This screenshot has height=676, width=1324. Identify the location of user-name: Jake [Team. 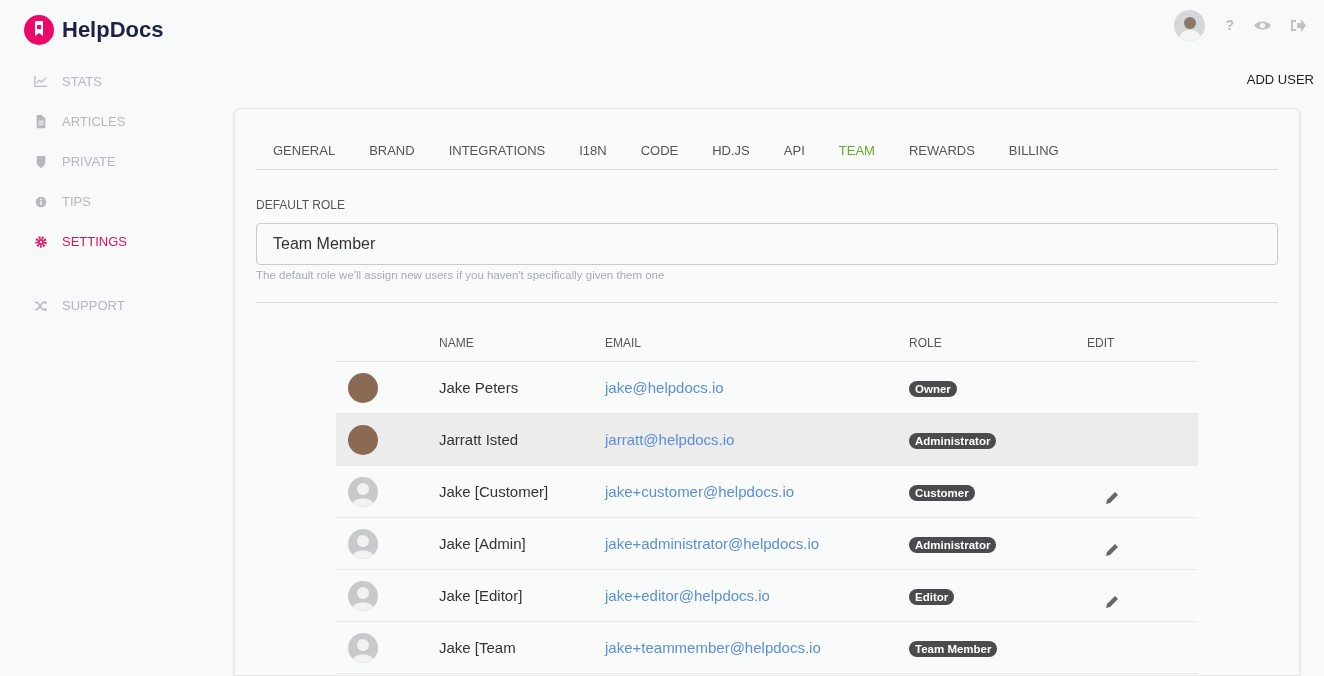
(477, 647).